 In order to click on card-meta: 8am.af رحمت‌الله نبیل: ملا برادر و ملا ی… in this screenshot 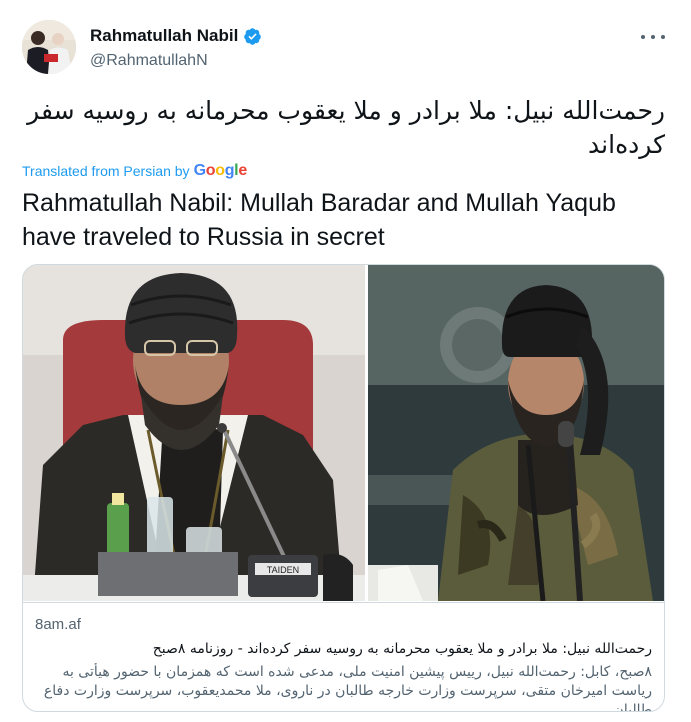, I will do `click(343, 657)`.